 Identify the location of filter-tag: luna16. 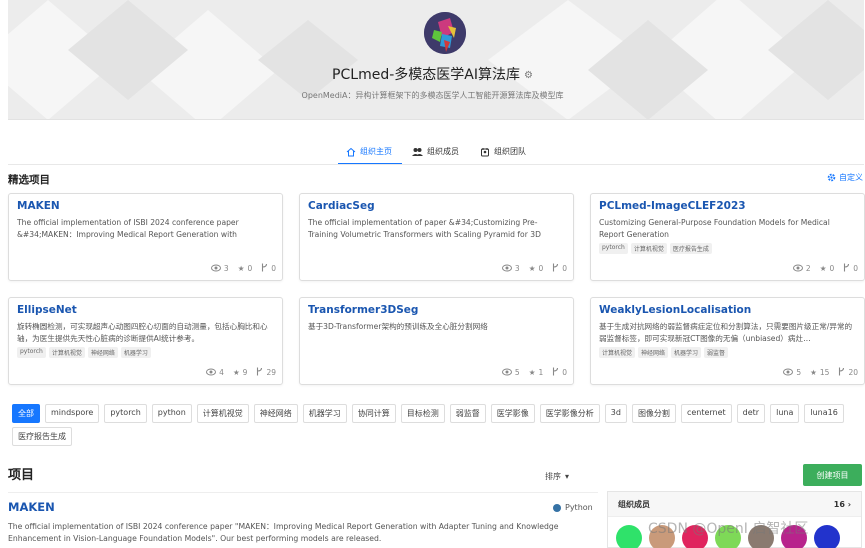
(824, 413).